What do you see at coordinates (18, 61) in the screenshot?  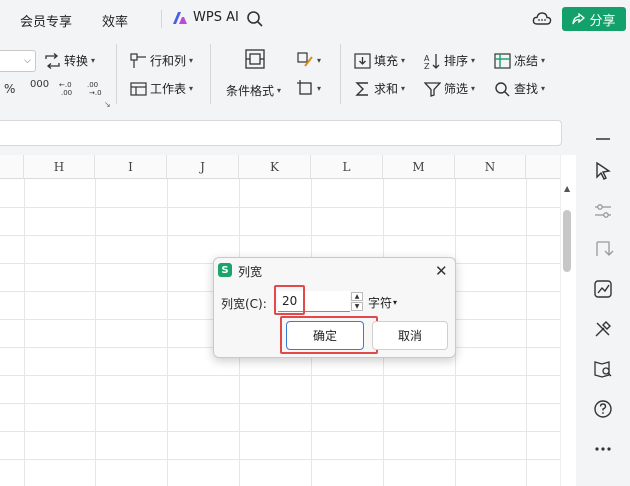 I see `number-format-dropdown: ⌵` at bounding box center [18, 61].